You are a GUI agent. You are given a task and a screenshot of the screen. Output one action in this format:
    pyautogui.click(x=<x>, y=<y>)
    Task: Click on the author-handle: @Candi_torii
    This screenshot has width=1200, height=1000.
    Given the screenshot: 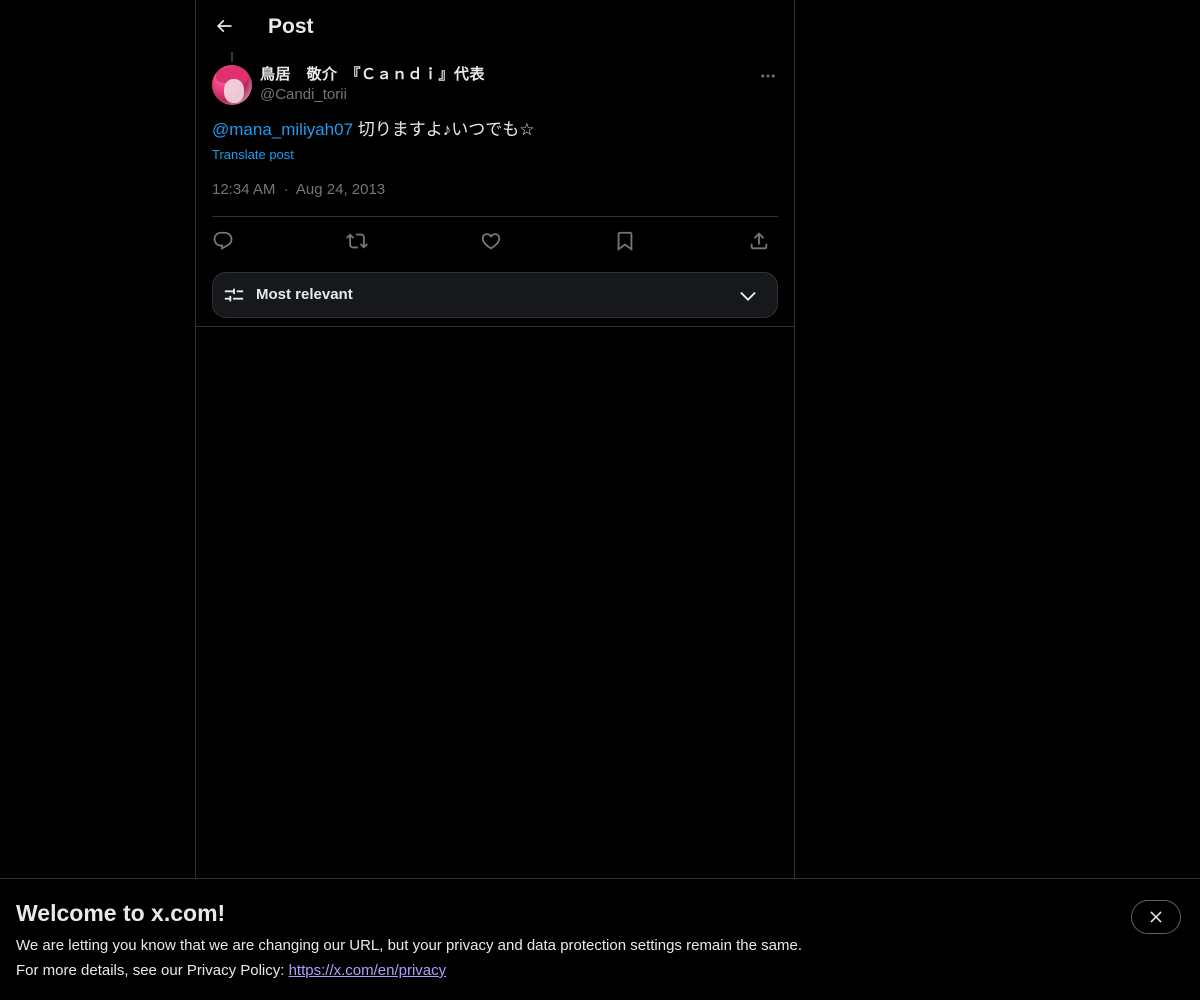 What is the action you would take?
    pyautogui.click(x=303, y=95)
    